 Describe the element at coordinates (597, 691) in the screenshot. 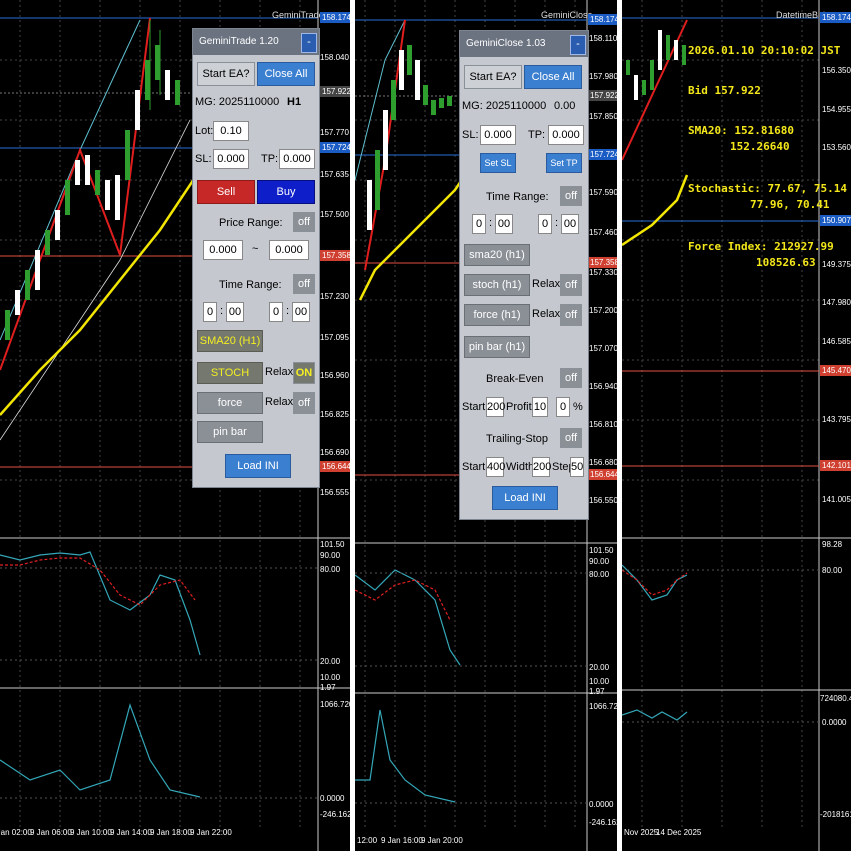

I see `stoch-label: 1.97` at that location.